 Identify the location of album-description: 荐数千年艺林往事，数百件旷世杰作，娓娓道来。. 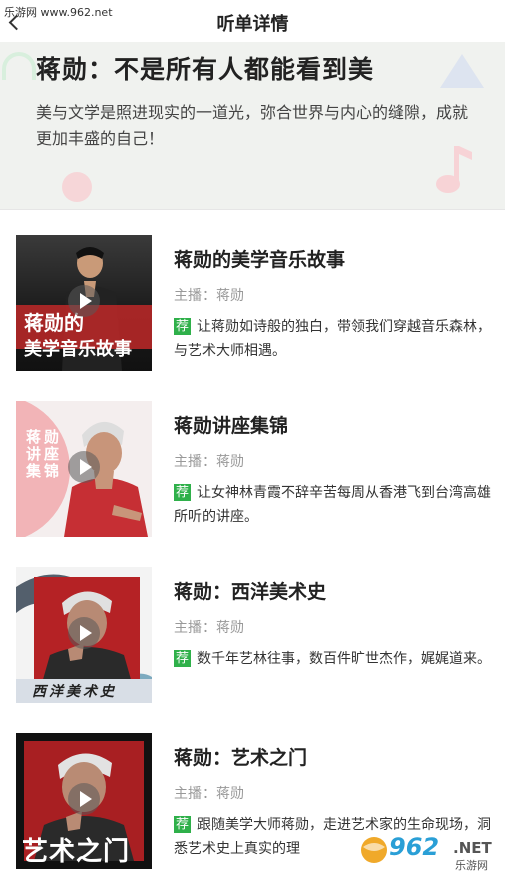
(334, 659).